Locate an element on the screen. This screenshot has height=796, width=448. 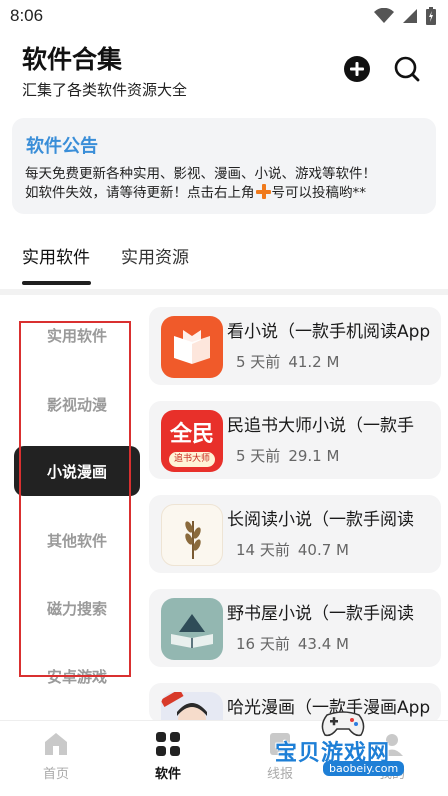
status-icons is located at coordinates (405, 16).